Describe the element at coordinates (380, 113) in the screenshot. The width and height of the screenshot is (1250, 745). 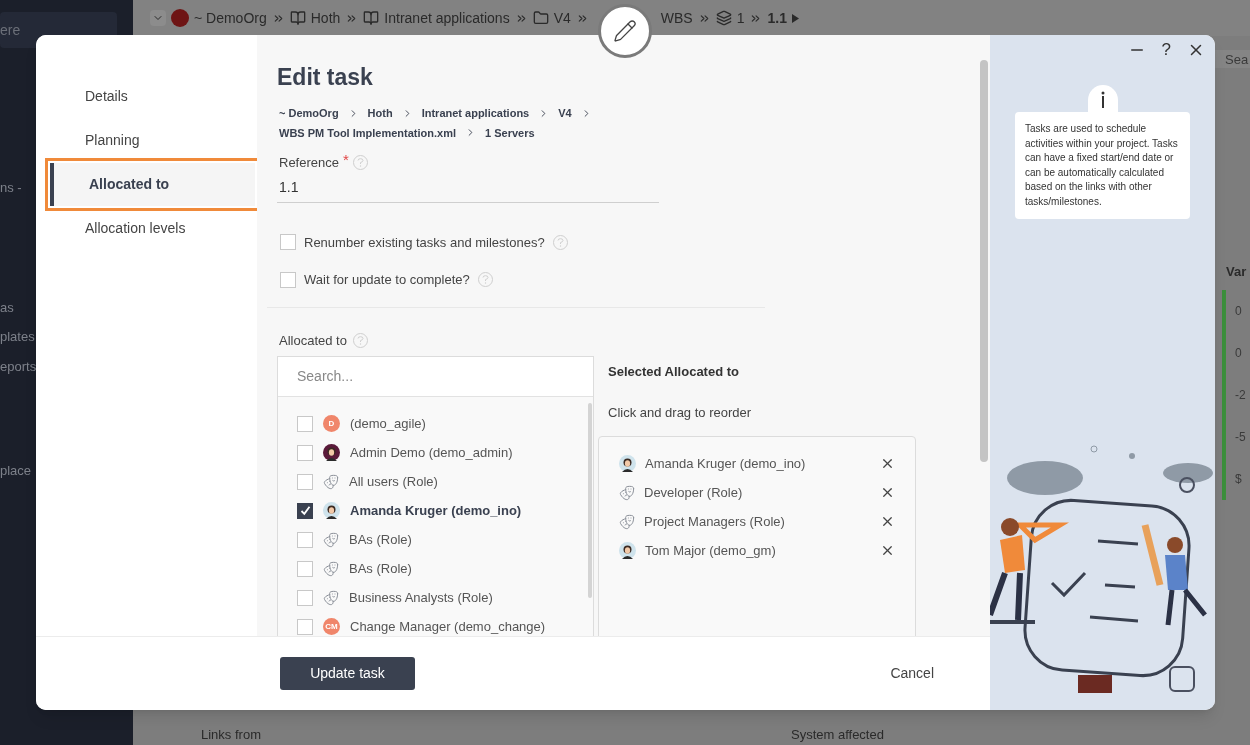
I see `path-link: Hoth` at that location.